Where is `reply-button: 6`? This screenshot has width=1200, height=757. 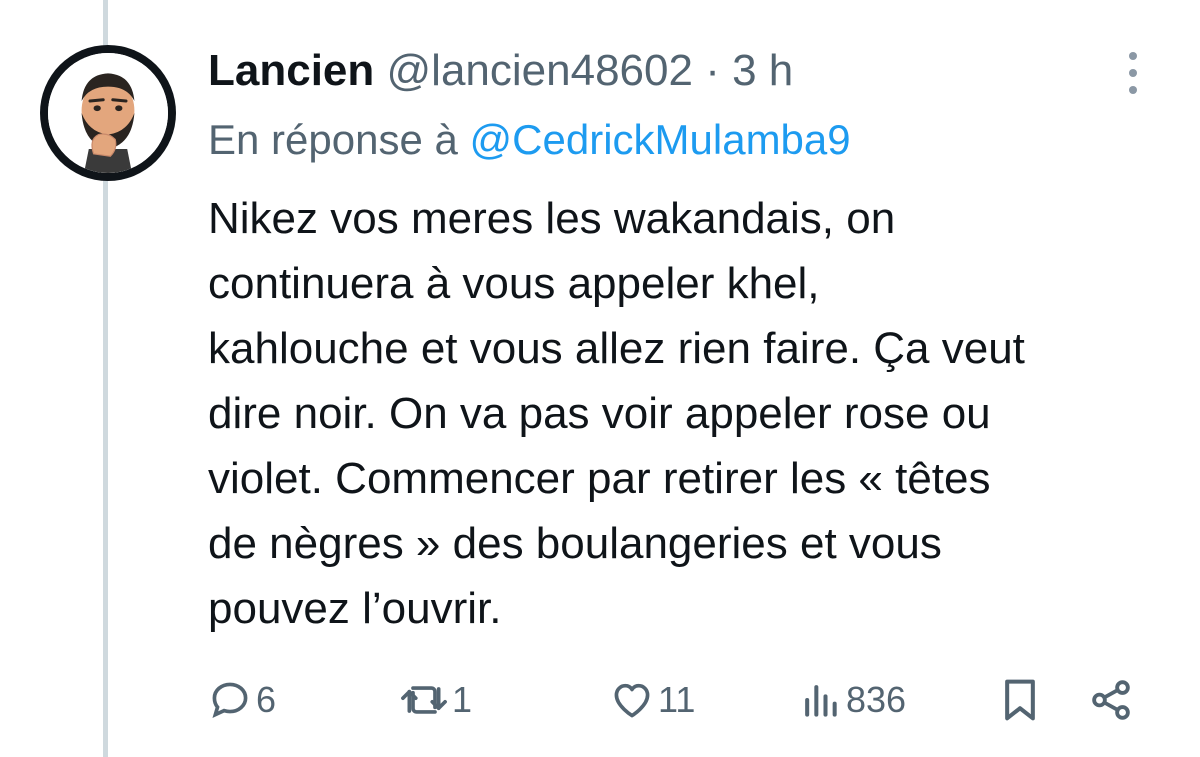 reply-button: 6 is located at coordinates (242, 700).